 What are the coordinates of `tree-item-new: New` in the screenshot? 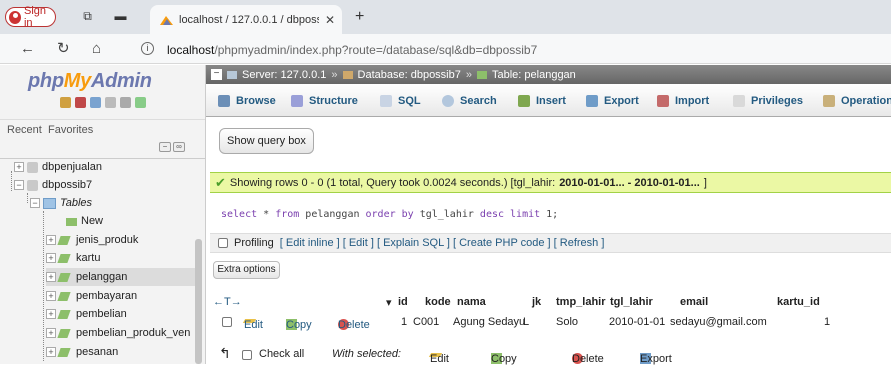 It's located at (84, 221).